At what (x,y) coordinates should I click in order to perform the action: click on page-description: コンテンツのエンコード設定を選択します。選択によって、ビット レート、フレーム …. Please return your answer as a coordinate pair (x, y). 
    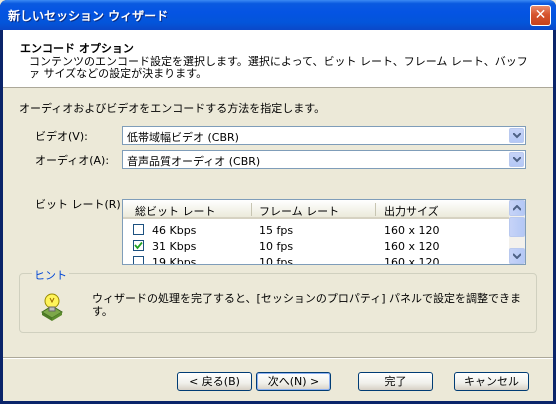
    Looking at the image, I should click on (278, 67).